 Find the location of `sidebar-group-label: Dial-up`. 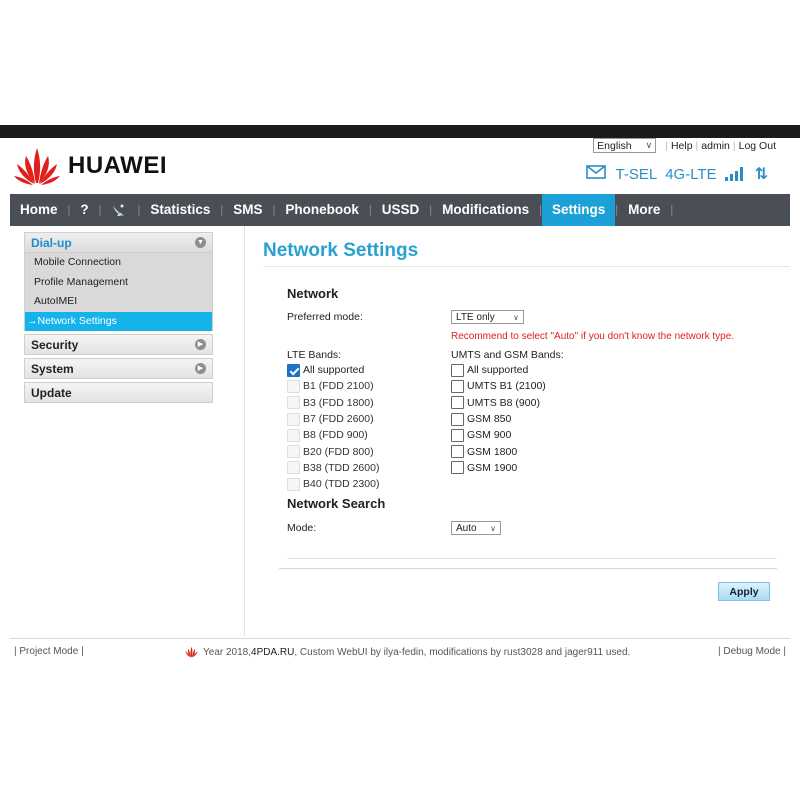

sidebar-group-label: Dial-up is located at coordinates (51, 242).